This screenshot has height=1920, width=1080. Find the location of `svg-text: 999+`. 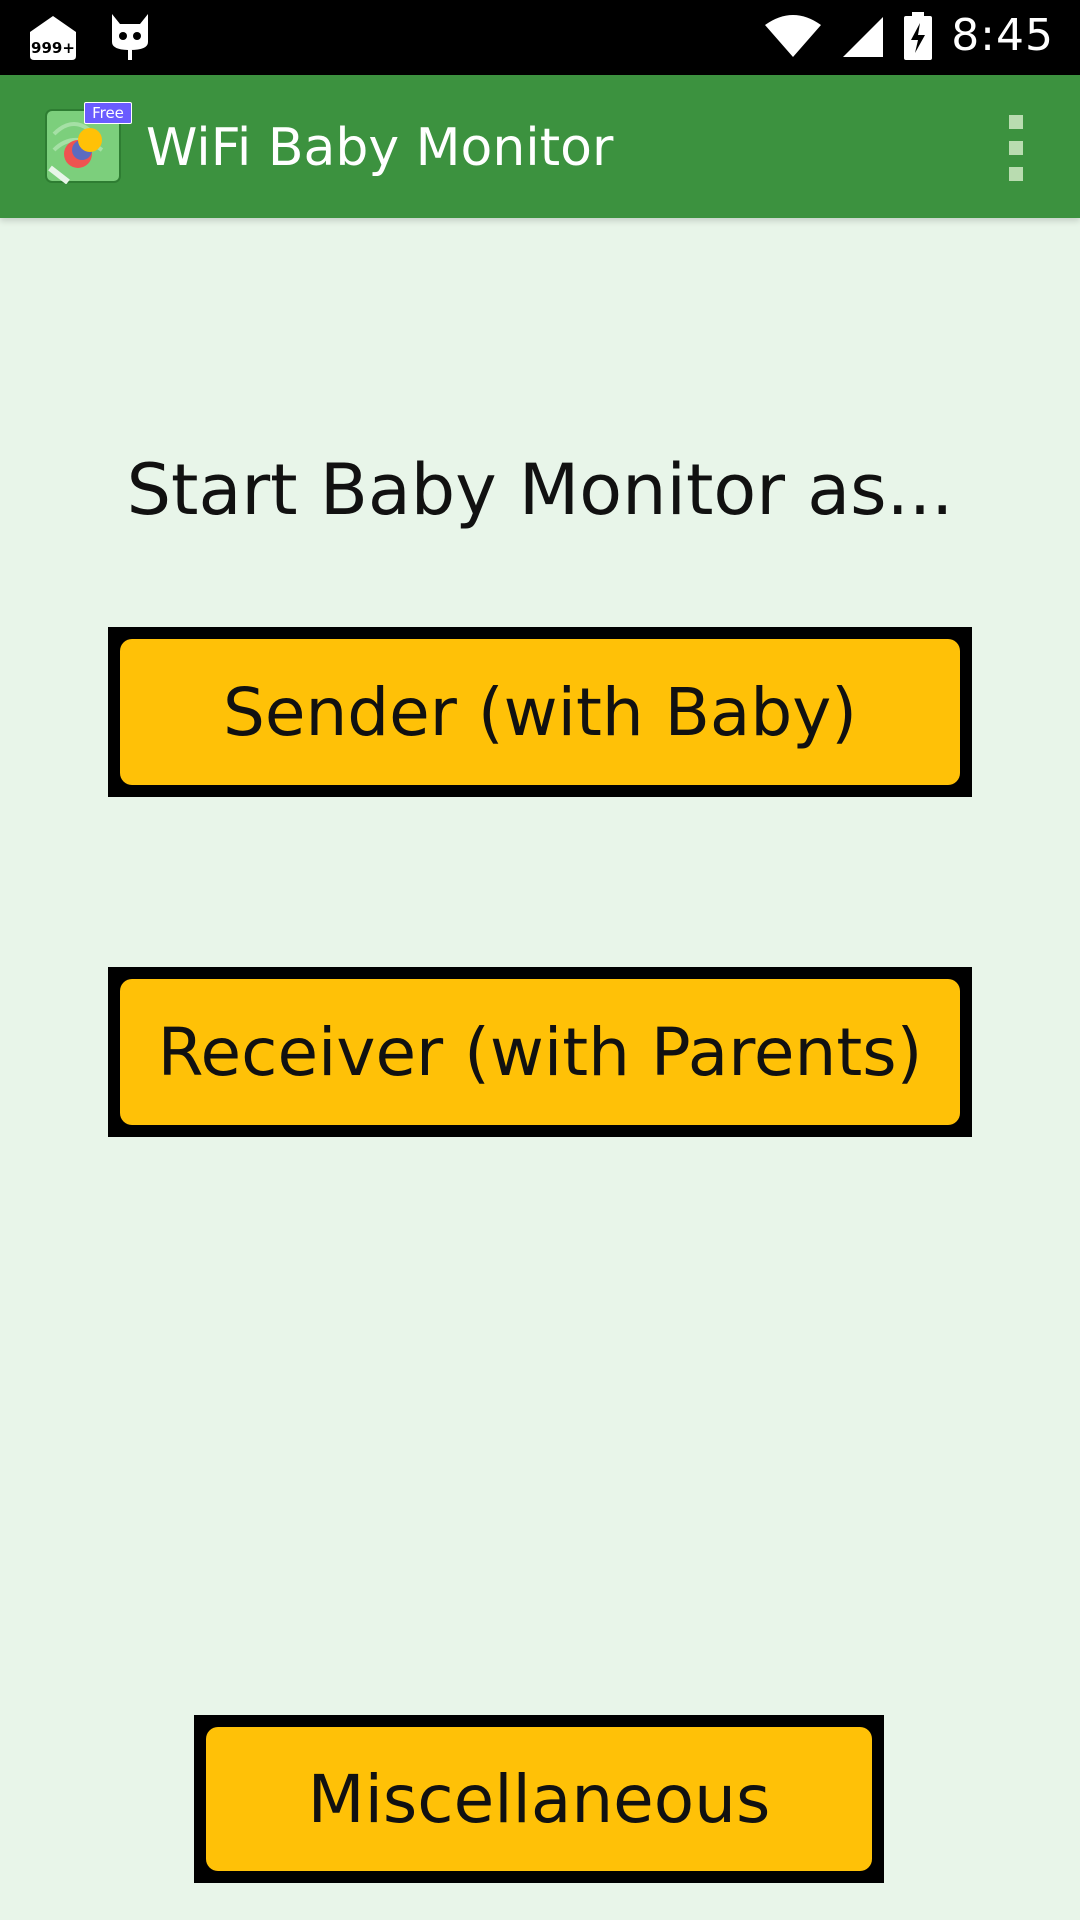

svg-text: 999+ is located at coordinates (53, 48).